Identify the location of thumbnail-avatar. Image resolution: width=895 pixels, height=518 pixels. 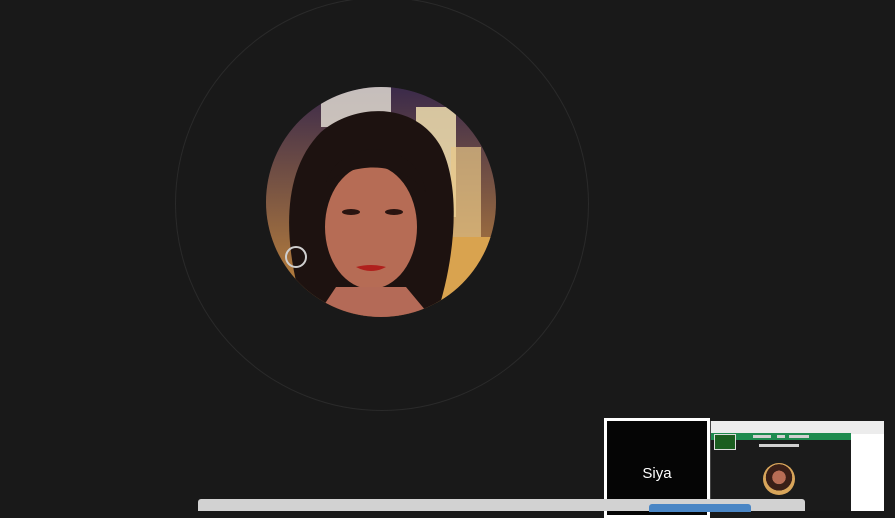
(779, 479).